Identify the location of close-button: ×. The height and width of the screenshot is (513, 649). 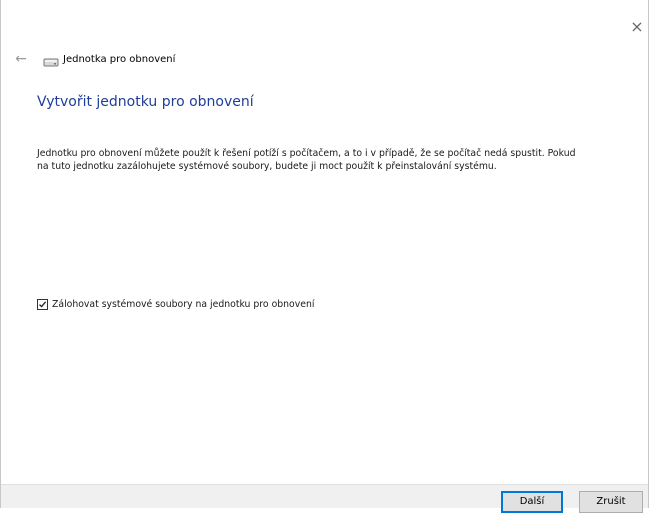
(637, 27).